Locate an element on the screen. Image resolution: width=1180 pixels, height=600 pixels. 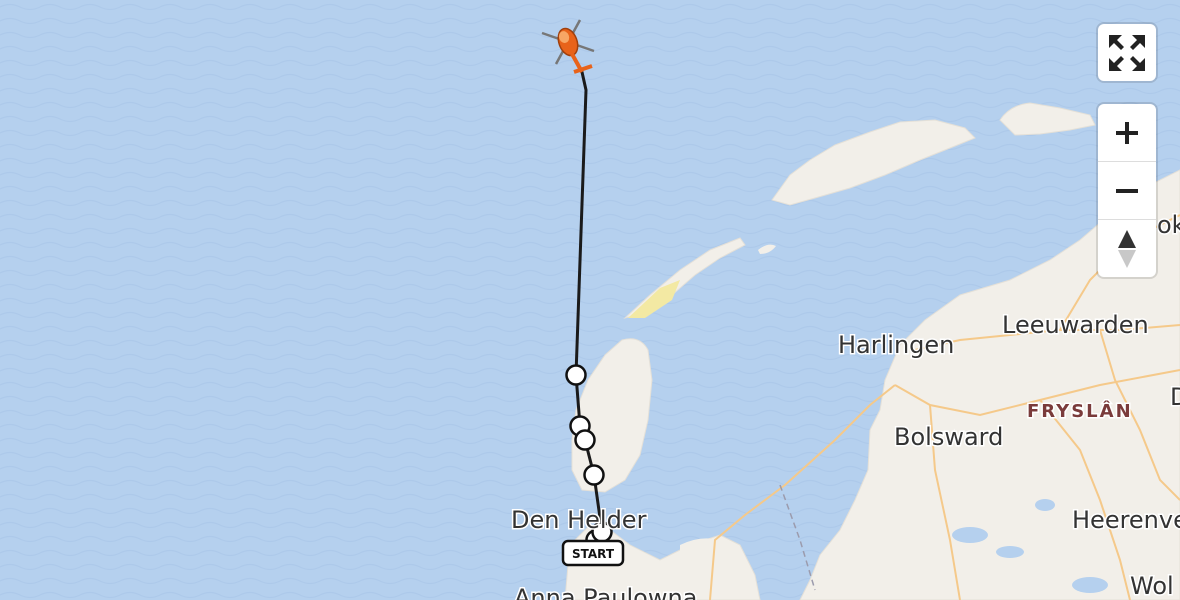
region-label-fryslan: FRYSLÂN is located at coordinates (1080, 411).